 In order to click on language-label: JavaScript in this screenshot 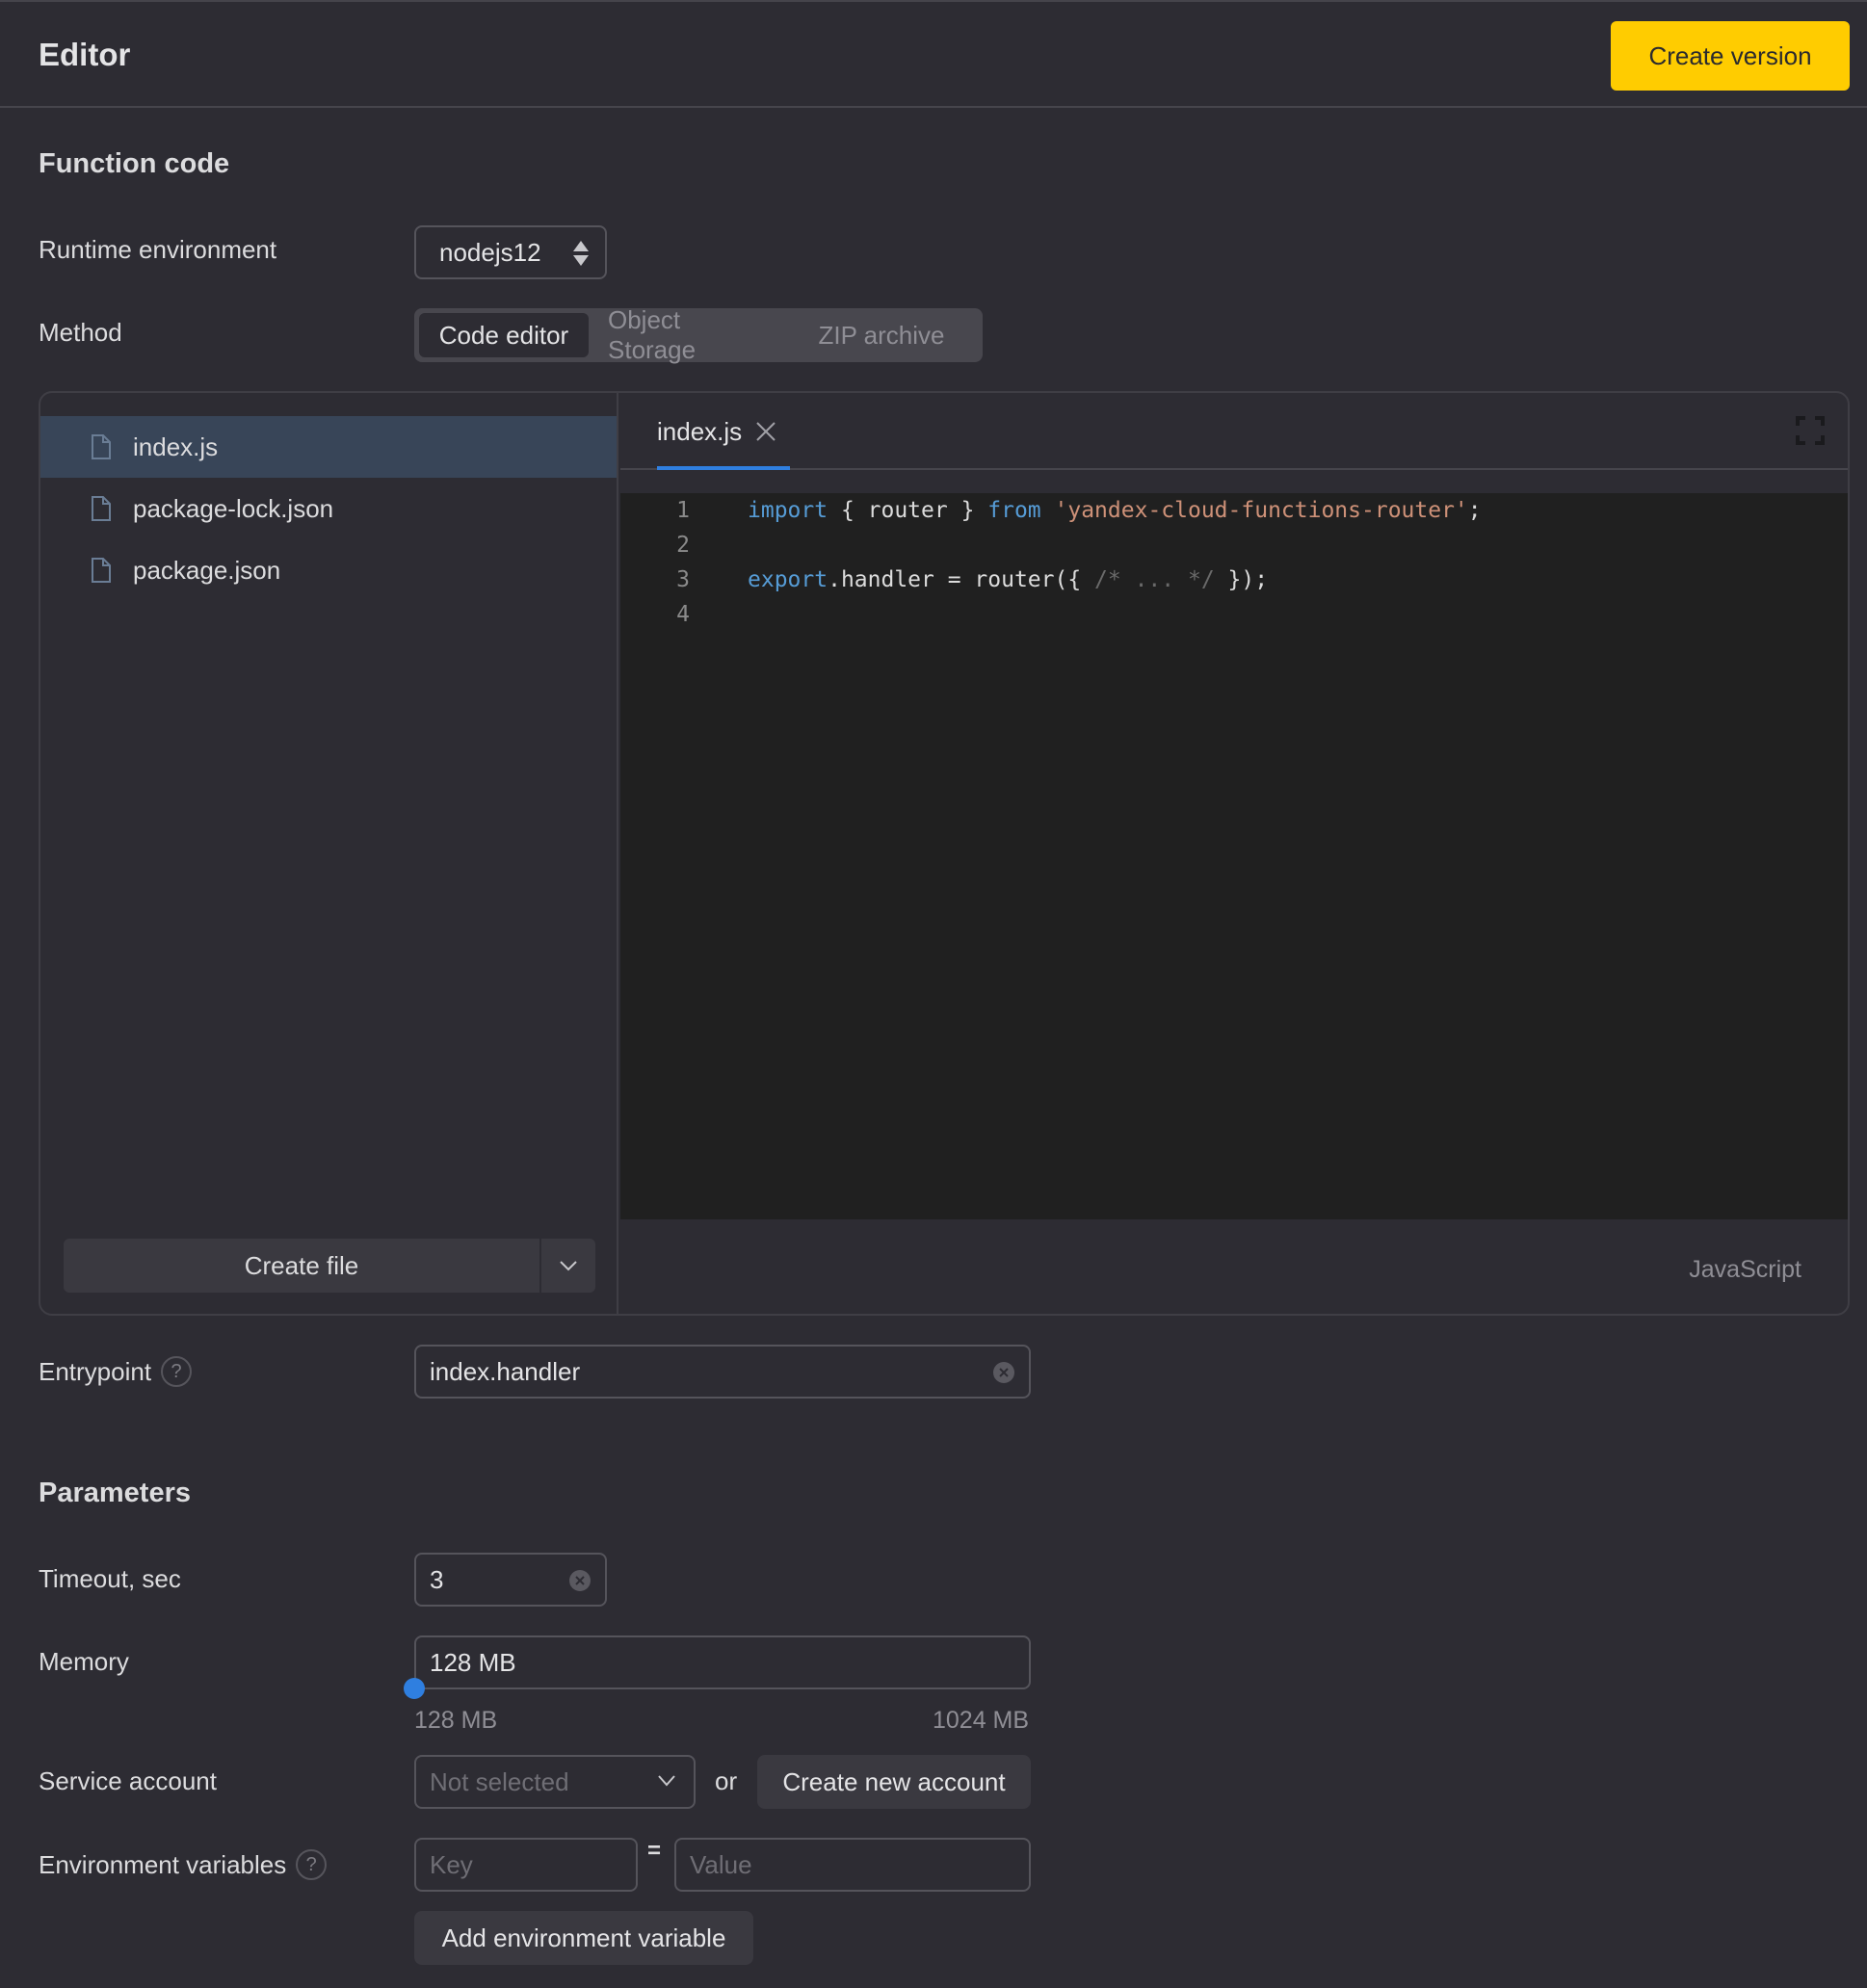, I will do `click(1745, 1270)`.